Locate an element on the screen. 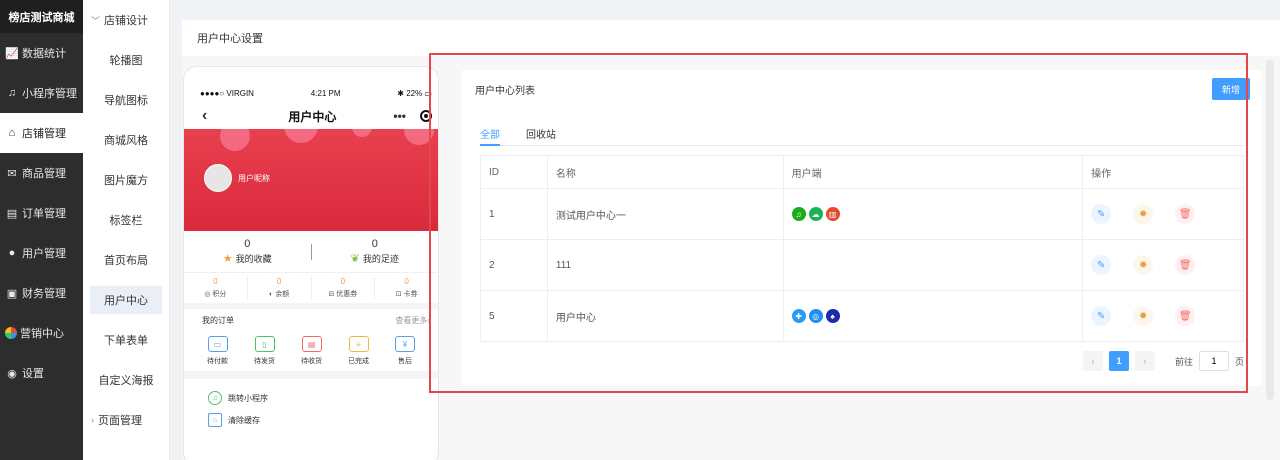 This screenshot has width=1280, height=460. nav-item-users: ● 用户管理 is located at coordinates (41, 253).